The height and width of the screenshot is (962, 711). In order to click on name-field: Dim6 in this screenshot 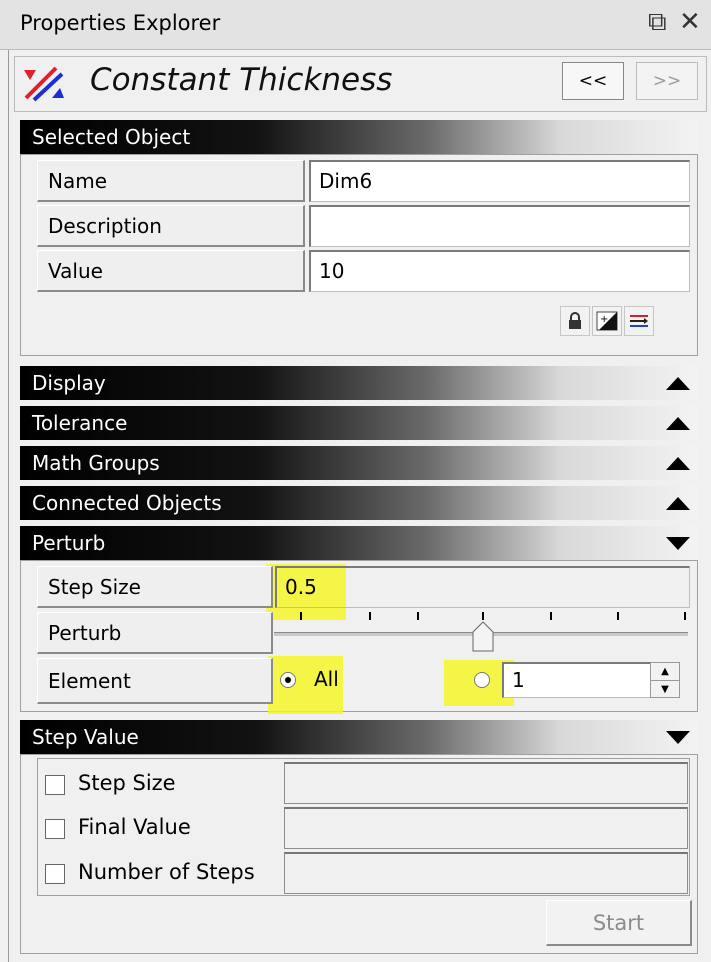, I will do `click(499, 181)`.